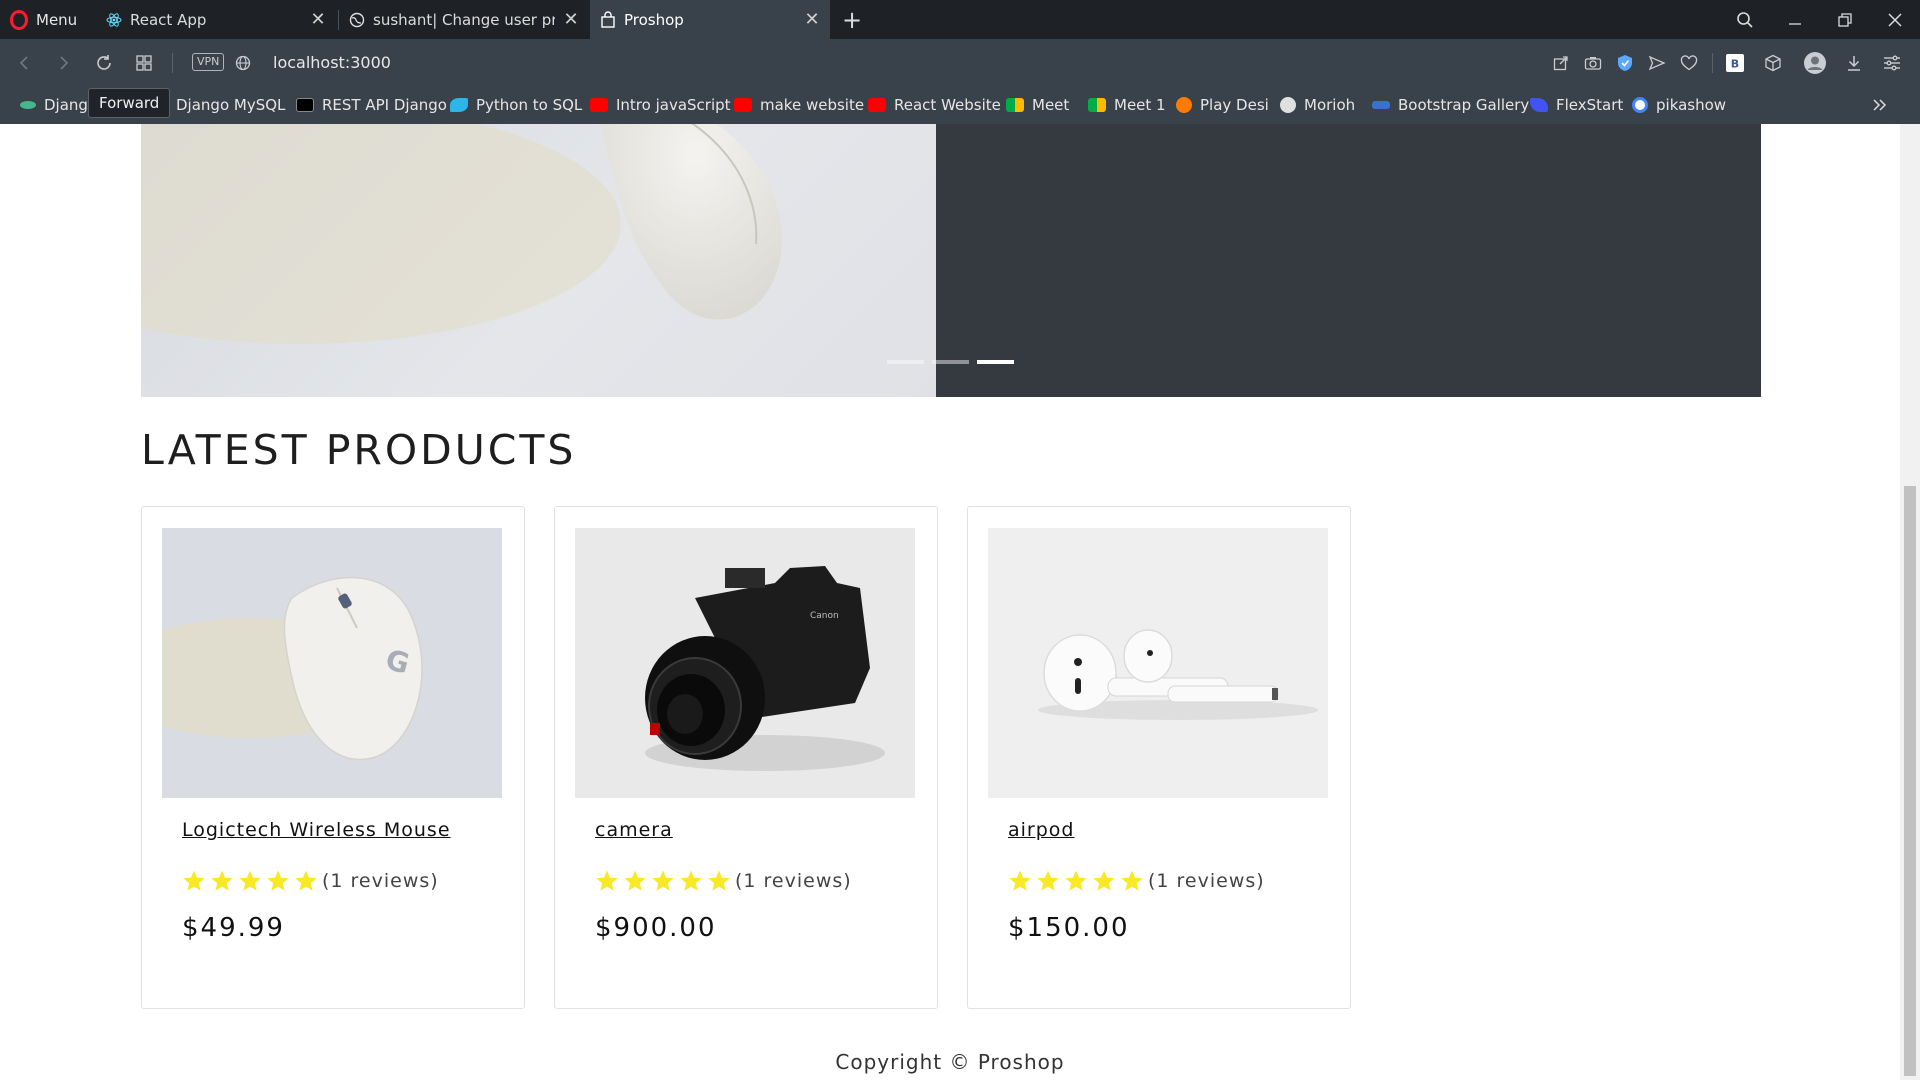 Image resolution: width=1920 pixels, height=1080 pixels. What do you see at coordinates (316, 830) in the screenshot?
I see `product-name-link: Logictech Wireless Mouse` at bounding box center [316, 830].